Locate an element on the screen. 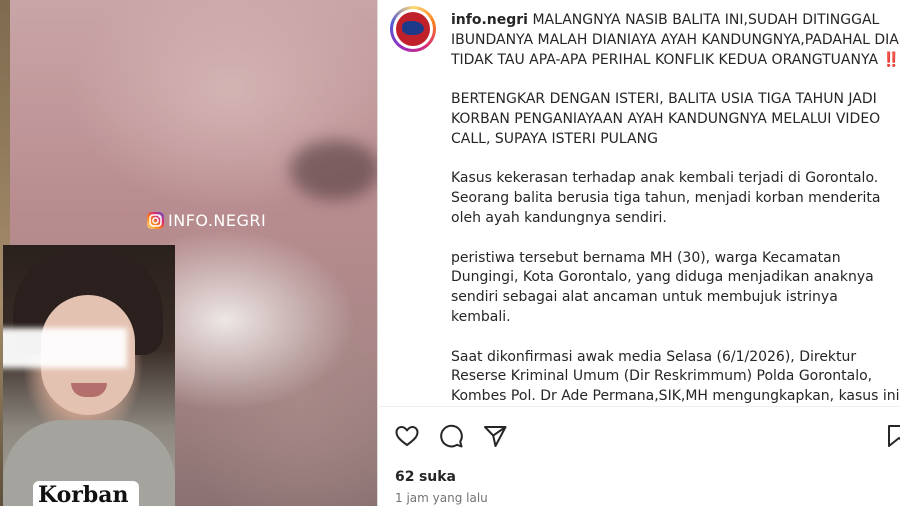  bookmark-icon is located at coordinates (893, 436).